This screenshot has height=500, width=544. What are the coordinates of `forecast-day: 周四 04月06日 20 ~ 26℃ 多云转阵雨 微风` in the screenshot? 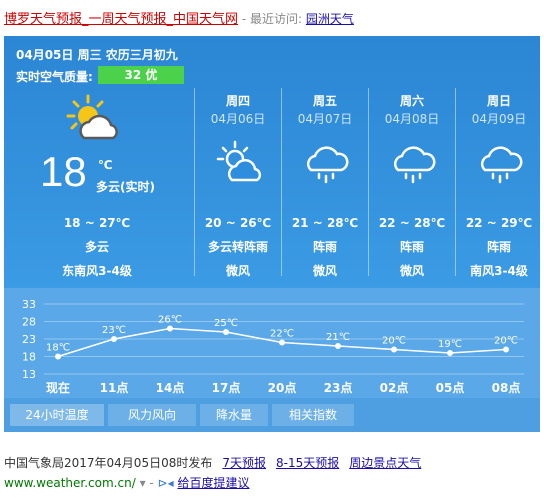 It's located at (237, 183).